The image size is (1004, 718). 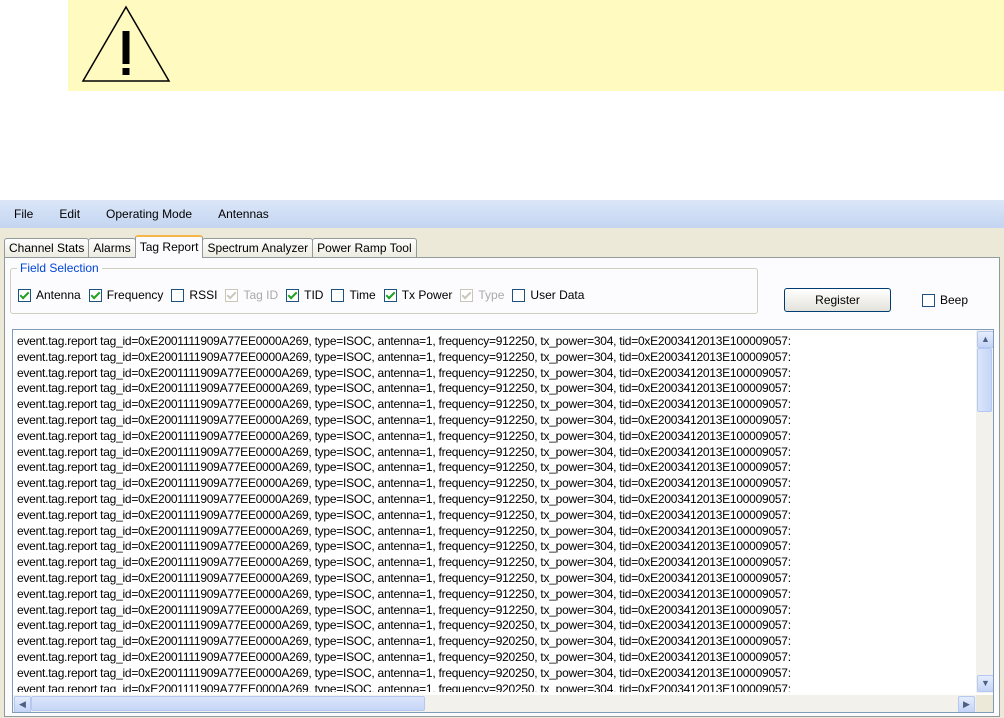 What do you see at coordinates (427, 295) in the screenshot?
I see `checkbox-tx-power-label: Tx Power` at bounding box center [427, 295].